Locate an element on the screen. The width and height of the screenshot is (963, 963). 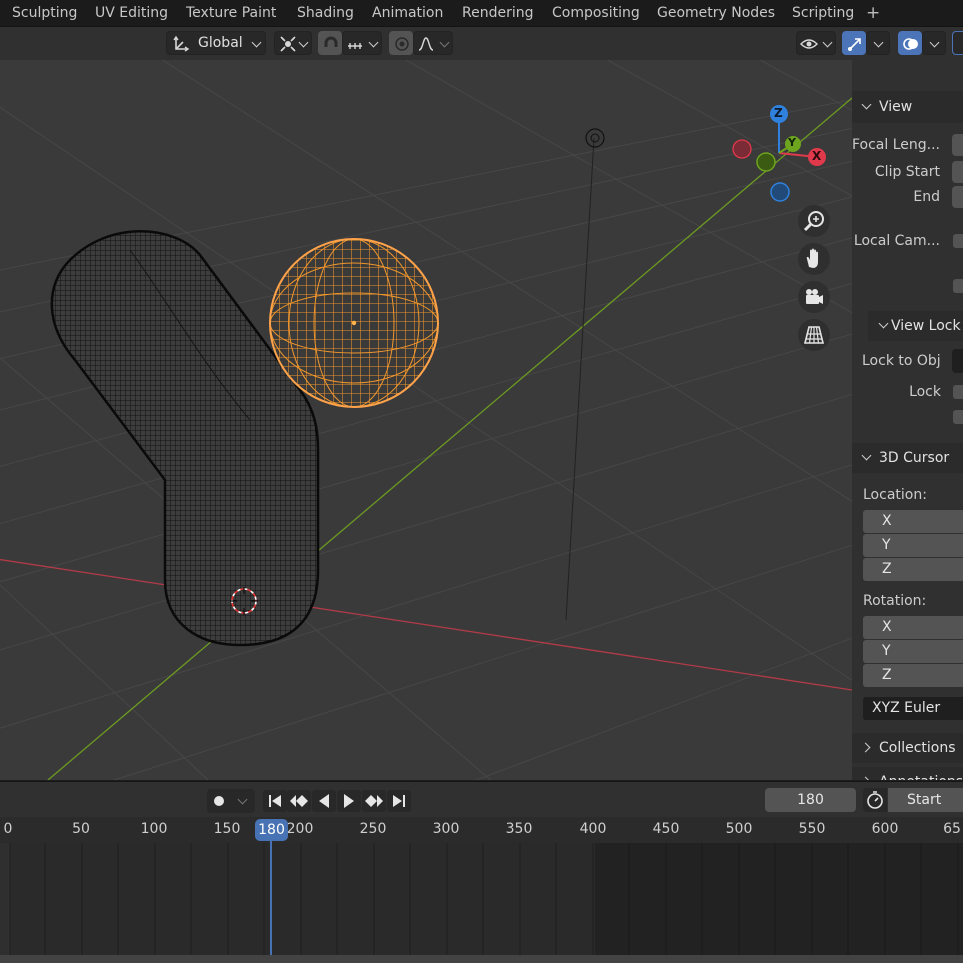
lock-to-object-label: Lock to Obj is located at coordinates (901, 361).